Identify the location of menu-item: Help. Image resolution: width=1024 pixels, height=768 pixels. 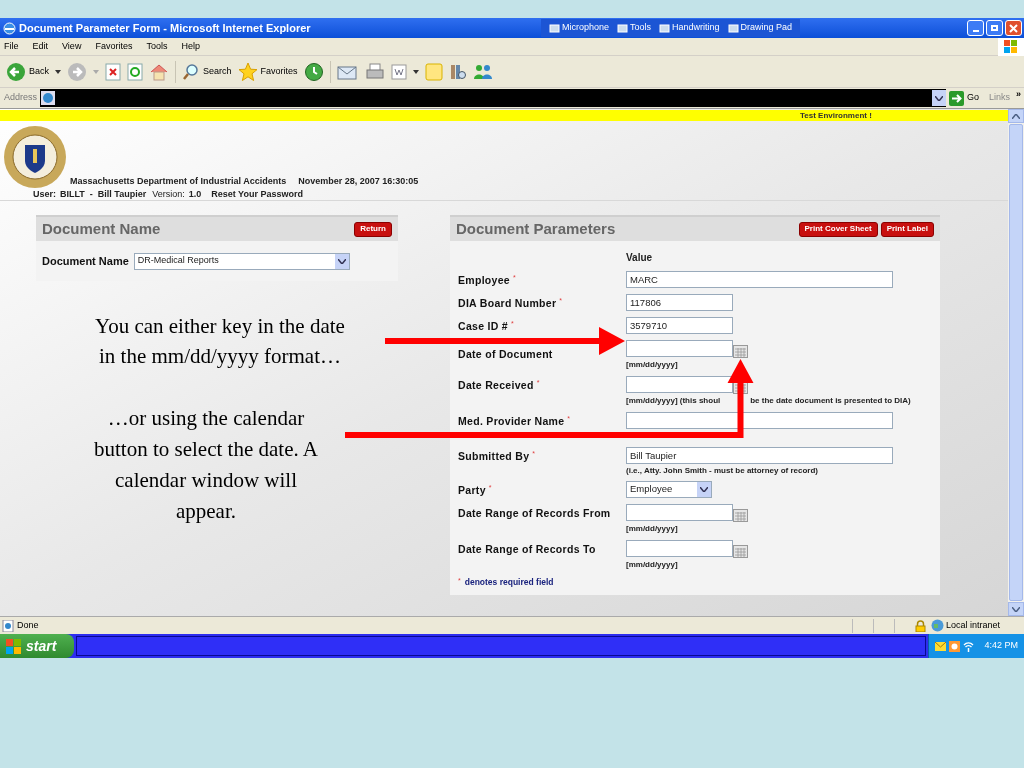
(190, 46).